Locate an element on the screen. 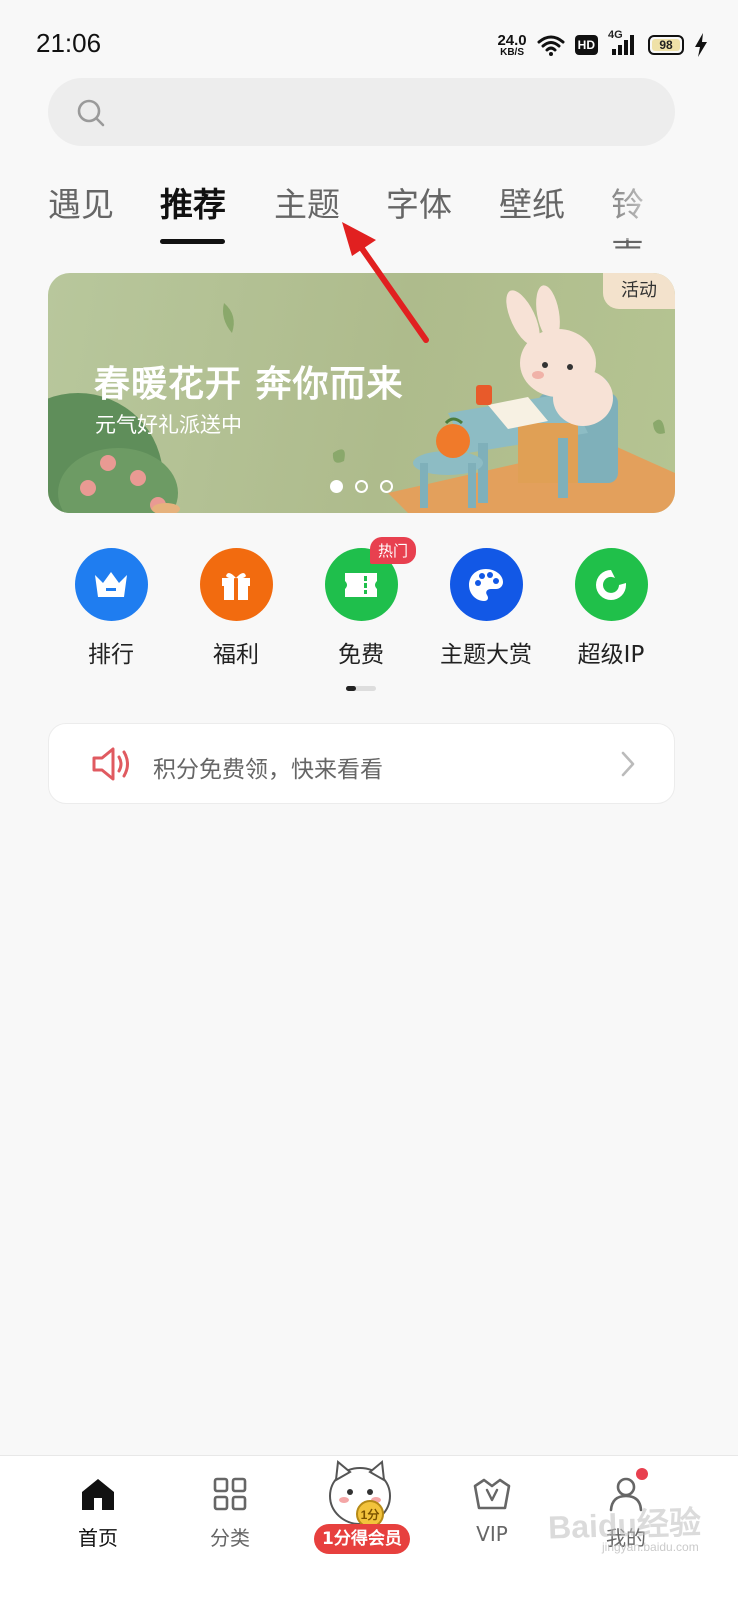 This screenshot has width=738, height=1600. quick-entry-theme-awards: 主题大赏 is located at coordinates (486, 607).